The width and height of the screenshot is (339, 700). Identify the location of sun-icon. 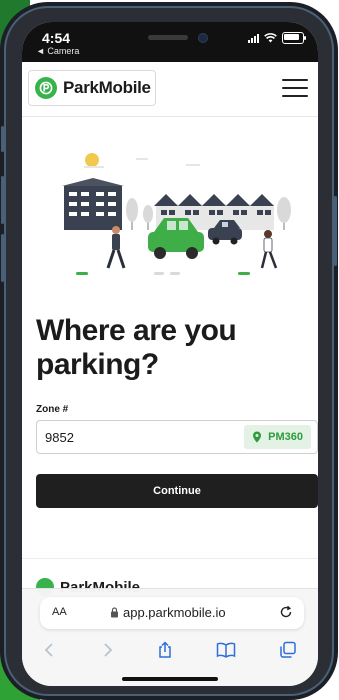
(92, 160).